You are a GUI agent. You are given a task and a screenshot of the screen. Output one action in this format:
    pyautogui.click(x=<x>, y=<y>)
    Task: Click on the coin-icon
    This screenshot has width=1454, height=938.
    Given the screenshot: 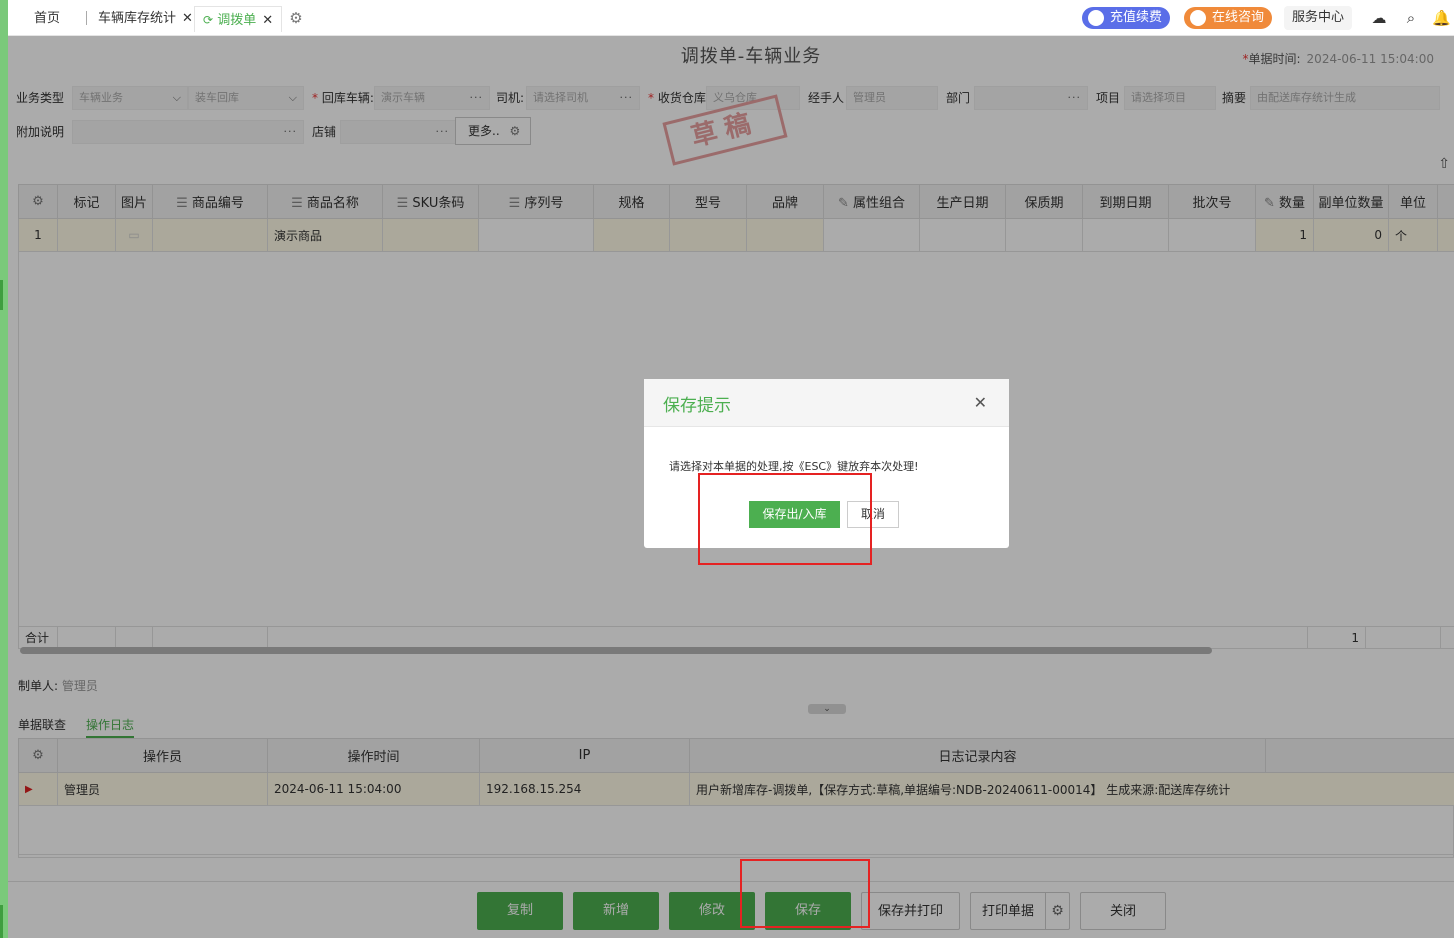 What is the action you would take?
    pyautogui.click(x=1096, y=18)
    